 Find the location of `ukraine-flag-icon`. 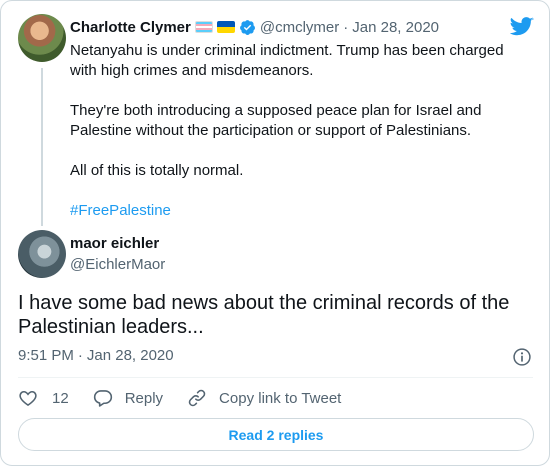

ukraine-flag-icon is located at coordinates (225, 27).